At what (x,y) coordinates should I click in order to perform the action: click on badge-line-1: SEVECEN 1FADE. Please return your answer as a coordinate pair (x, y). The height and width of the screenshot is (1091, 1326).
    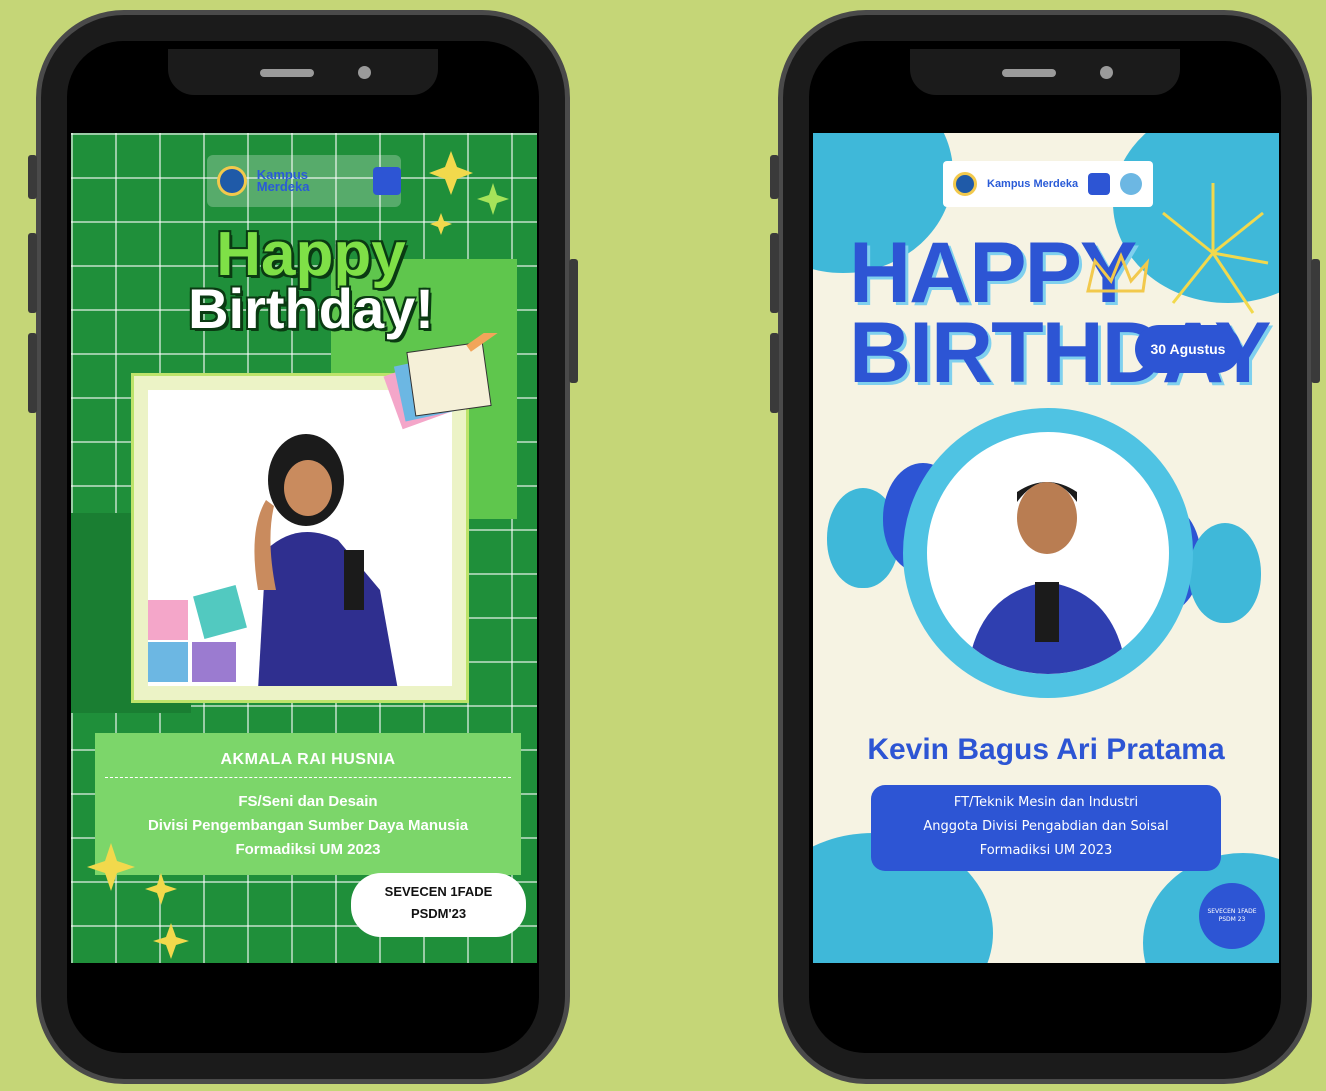
    Looking at the image, I should click on (1232, 911).